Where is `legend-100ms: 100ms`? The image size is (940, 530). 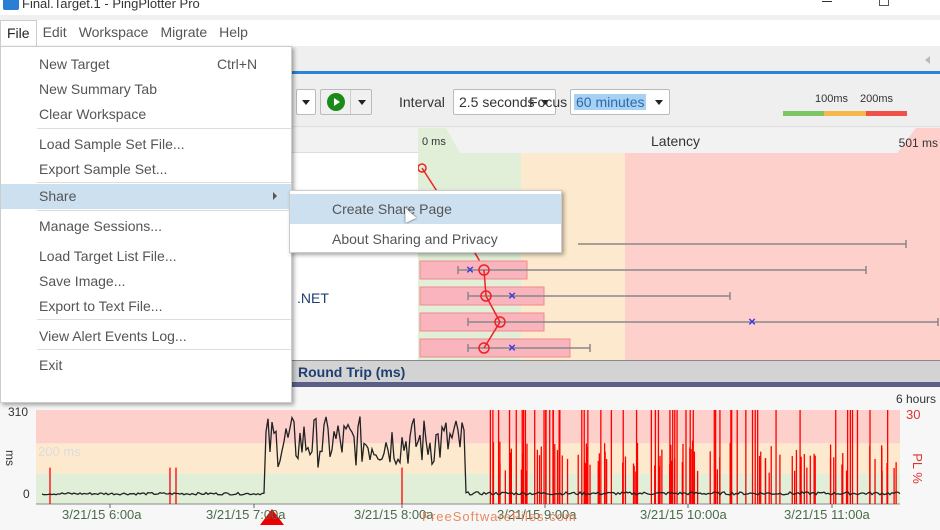
legend-100ms: 100ms is located at coordinates (832, 99).